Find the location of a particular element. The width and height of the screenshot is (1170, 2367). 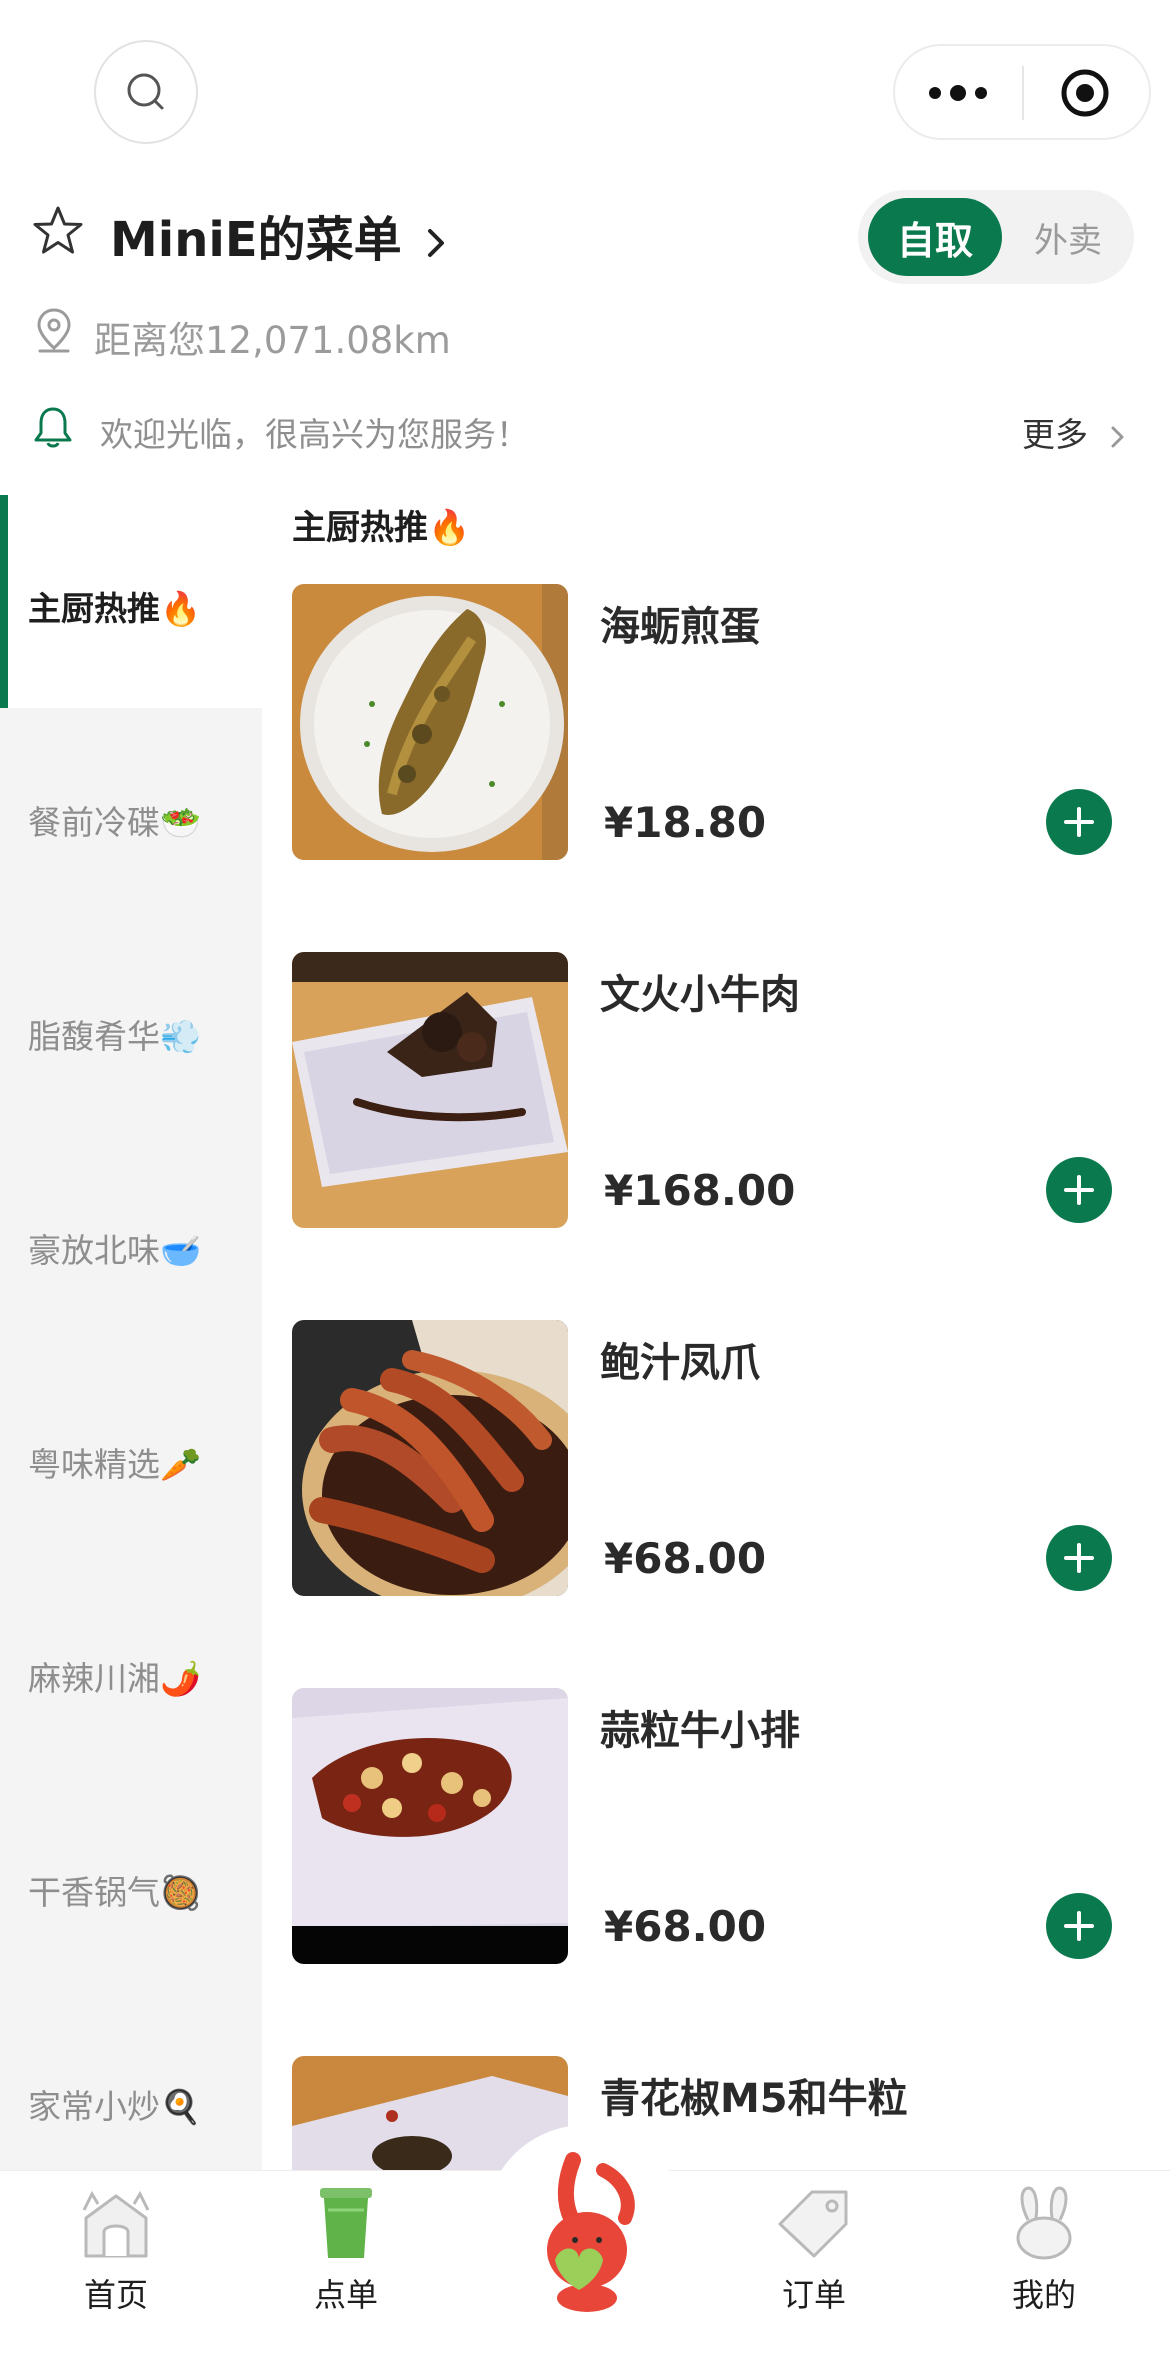

category-emoji: 🍳 is located at coordinates (181, 2106).